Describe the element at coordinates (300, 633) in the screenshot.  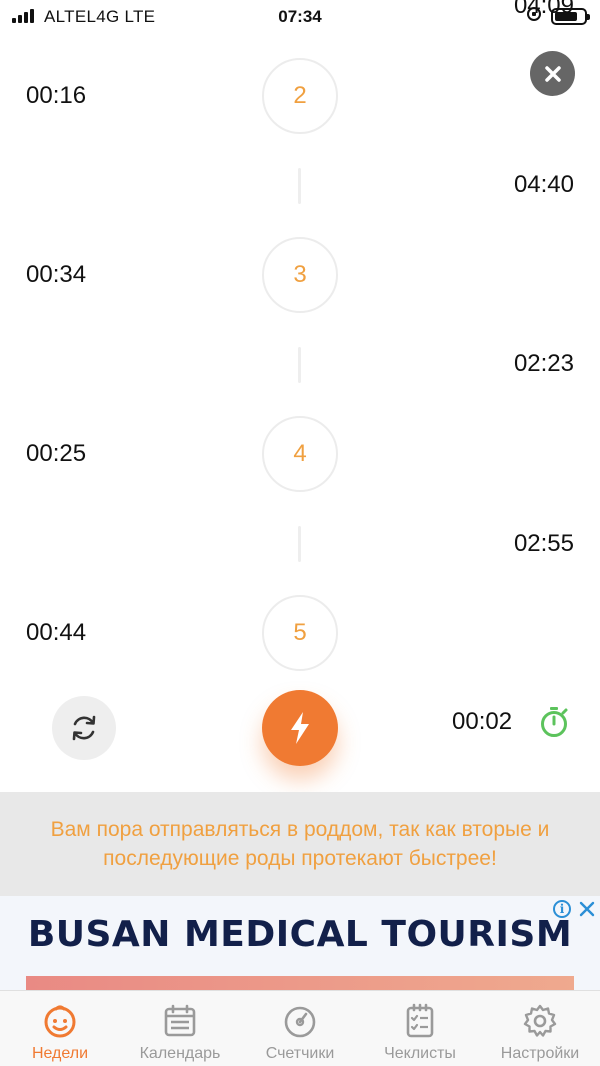
I see `contraction-number: 5` at that location.